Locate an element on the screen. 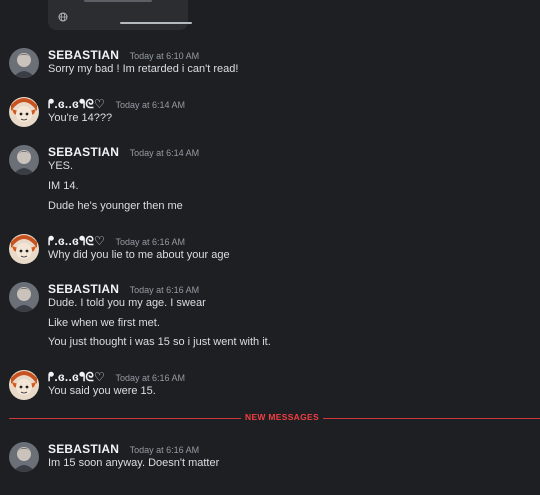 The image size is (540, 495). message-text: Sorry my bad ! Im retarded i can't read! is located at coordinates (143, 69).